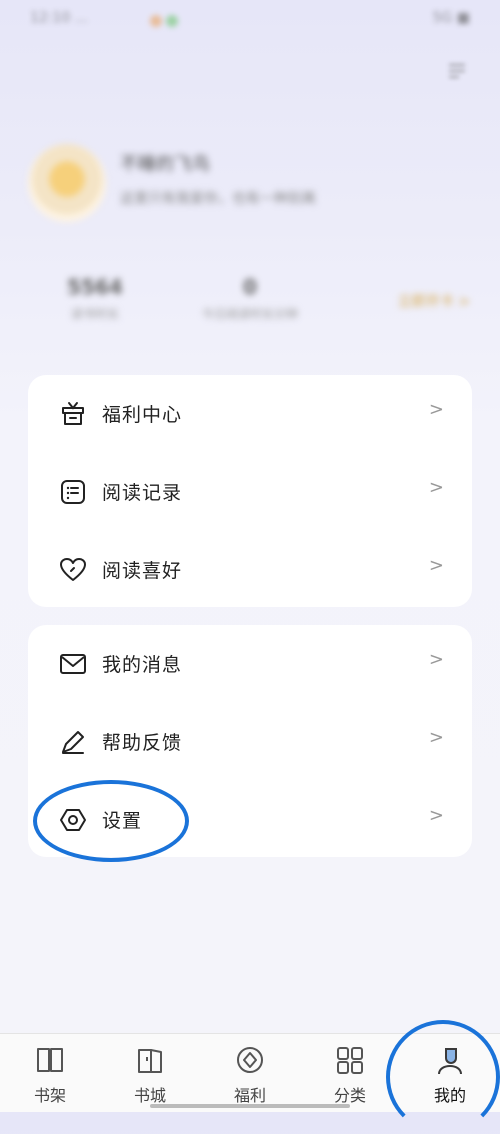 The width and height of the screenshot is (500, 1134). Describe the element at coordinates (250, 1106) in the screenshot. I see `home-indicator` at that location.